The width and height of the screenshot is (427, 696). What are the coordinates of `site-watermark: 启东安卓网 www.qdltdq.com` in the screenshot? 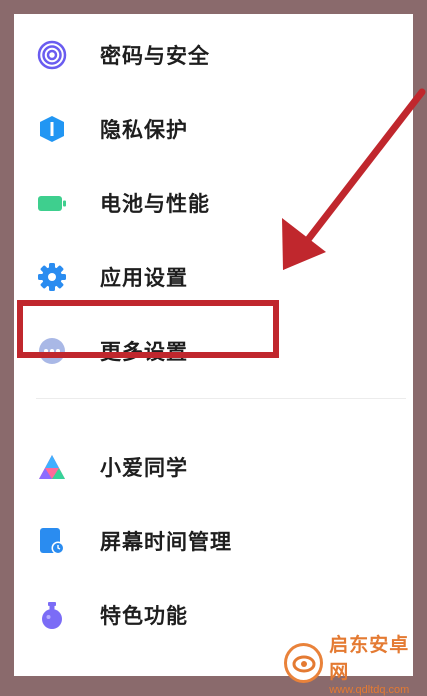 It's located at (355, 665).